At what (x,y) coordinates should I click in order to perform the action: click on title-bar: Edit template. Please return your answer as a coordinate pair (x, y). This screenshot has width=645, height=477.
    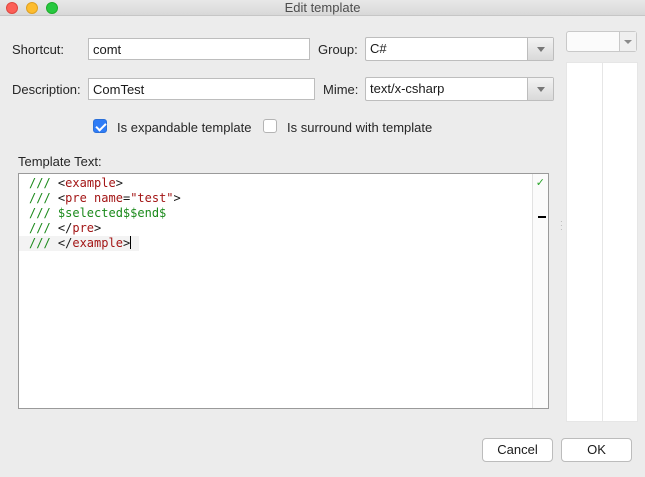
    Looking at the image, I should click on (322, 8).